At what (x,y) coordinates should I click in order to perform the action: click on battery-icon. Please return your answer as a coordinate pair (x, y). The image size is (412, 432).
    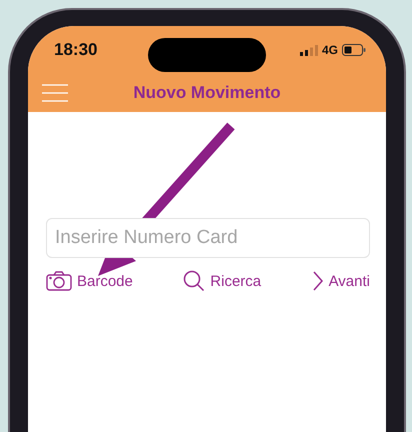
    Looking at the image, I should click on (354, 50).